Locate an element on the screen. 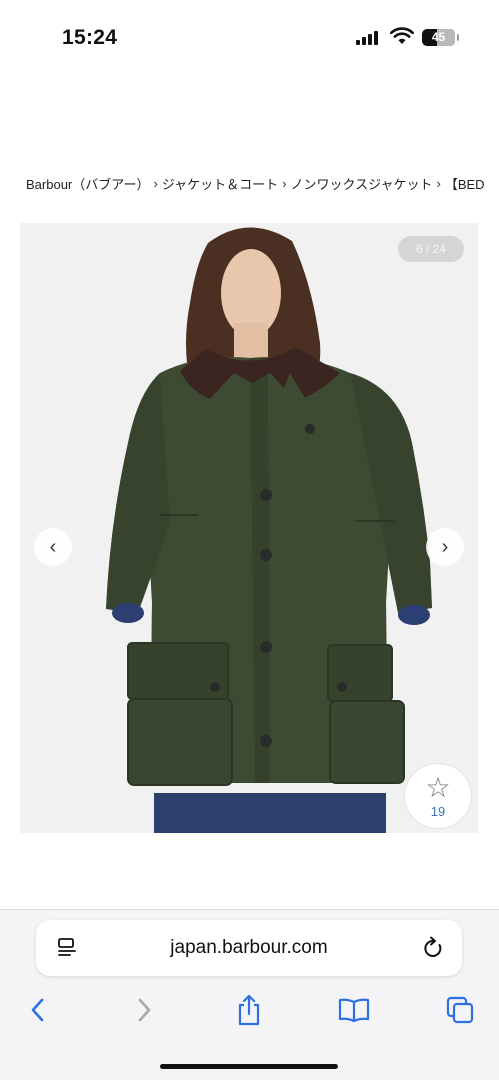 The image size is (499, 1080). page-menu-icon is located at coordinates (67, 948).